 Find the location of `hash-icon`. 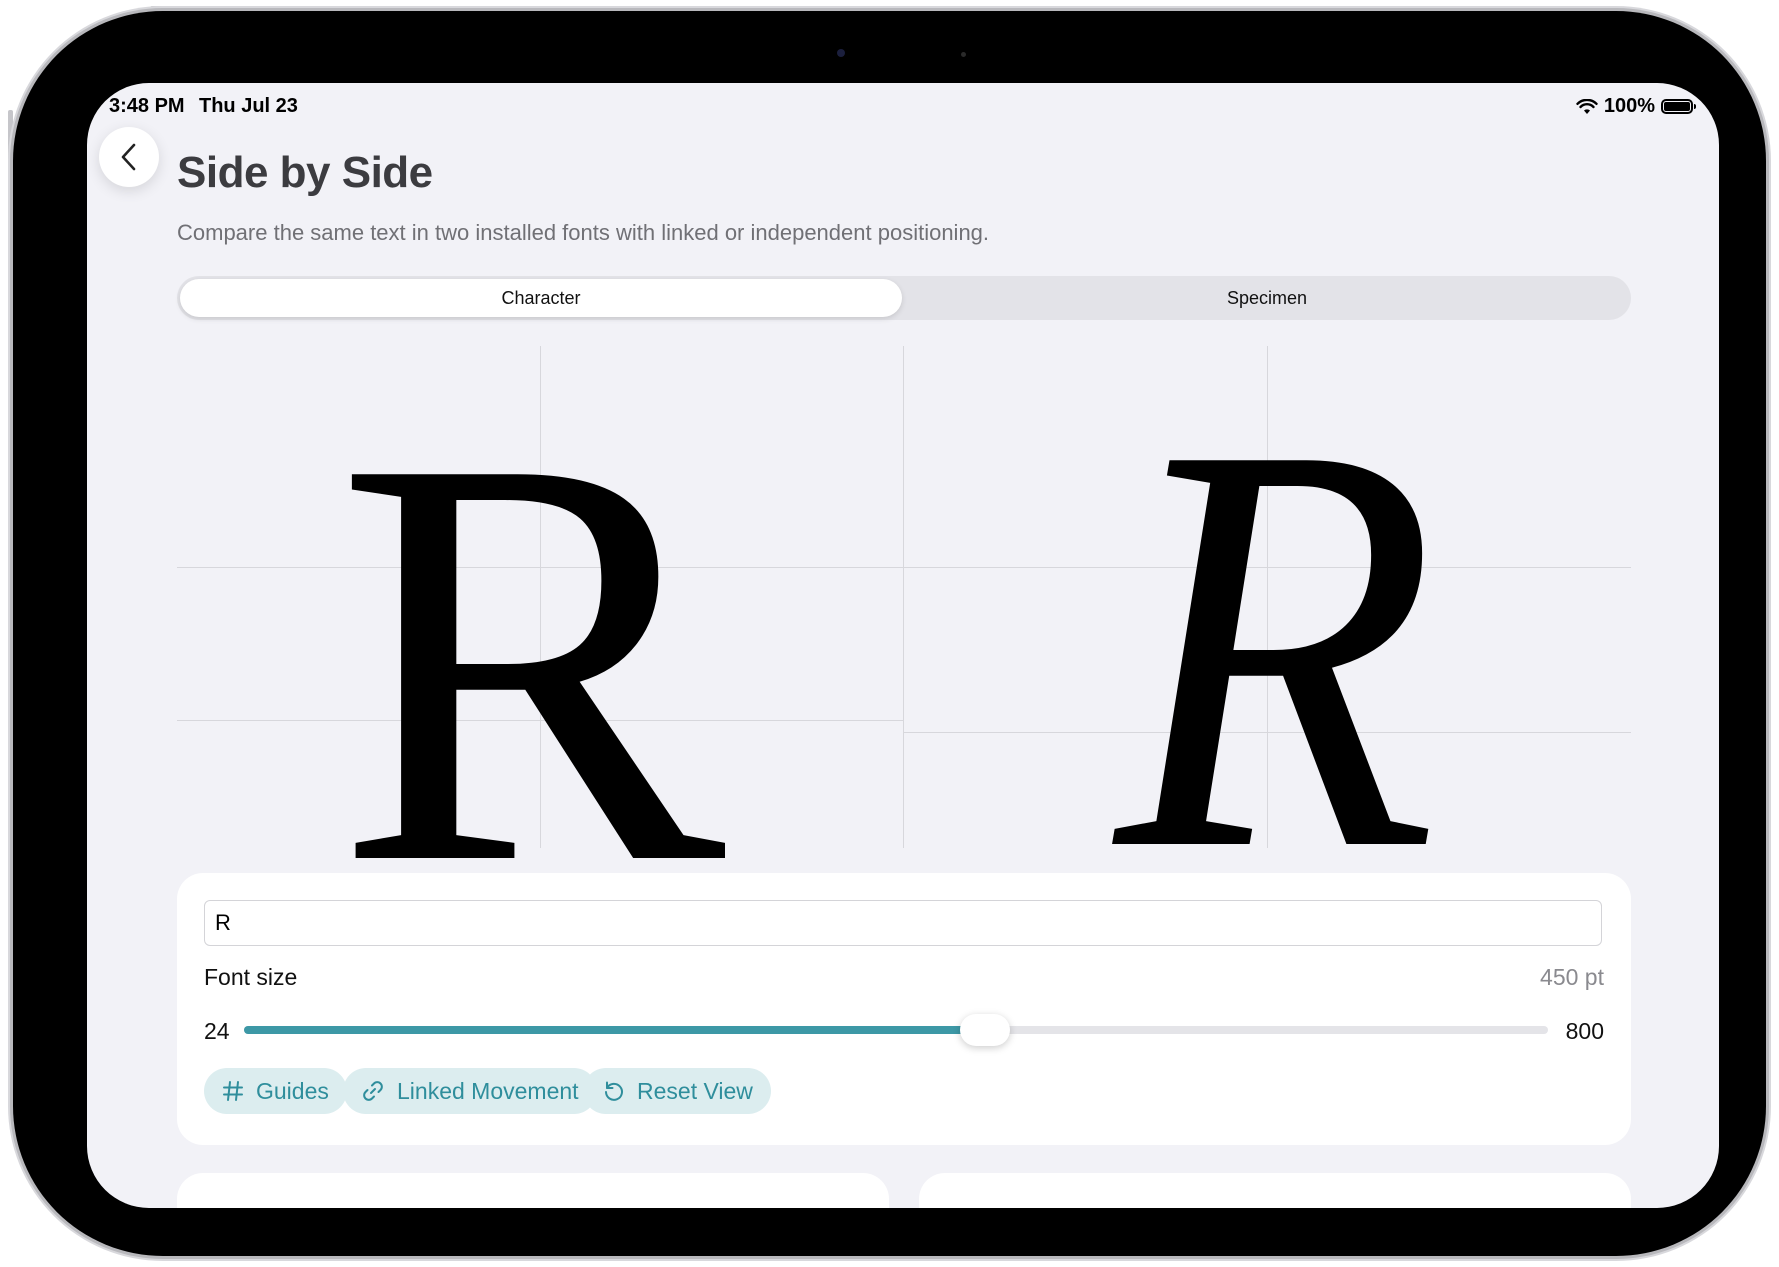

hash-icon is located at coordinates (233, 1091).